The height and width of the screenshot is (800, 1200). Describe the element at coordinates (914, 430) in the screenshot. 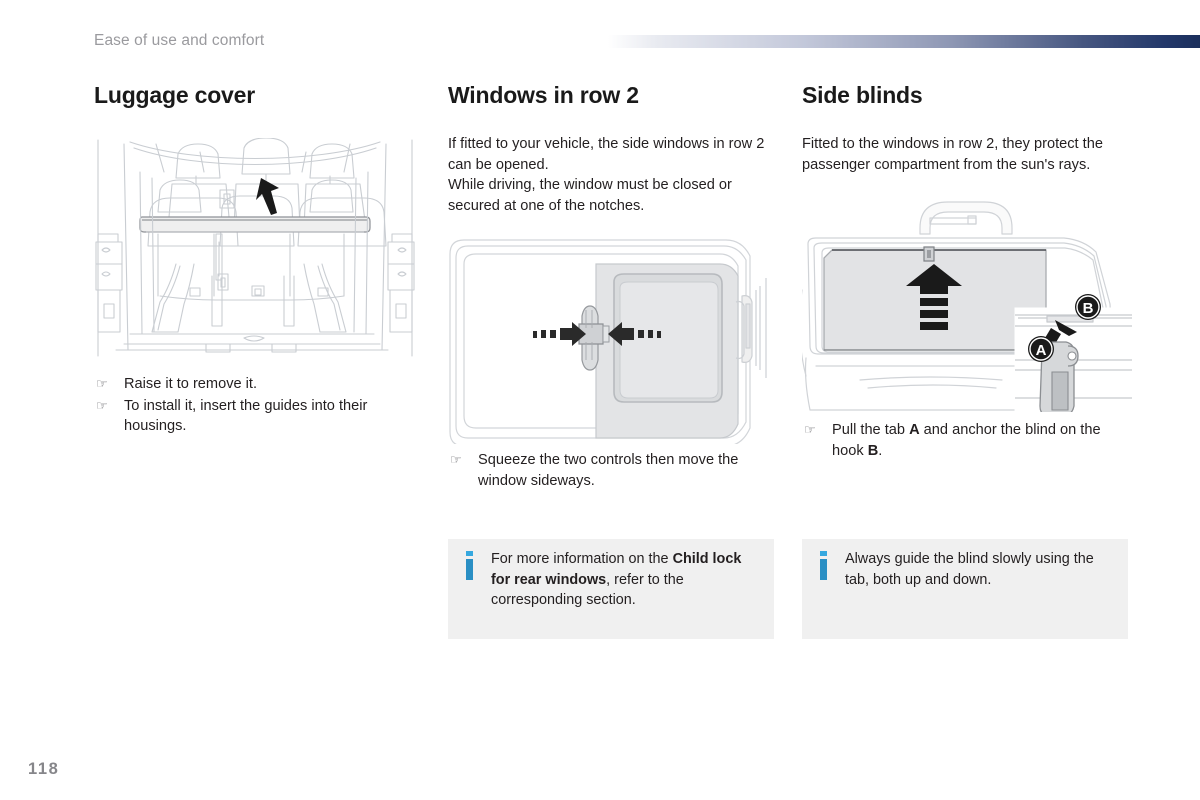

I see `instruction-bold-a: A` at that location.